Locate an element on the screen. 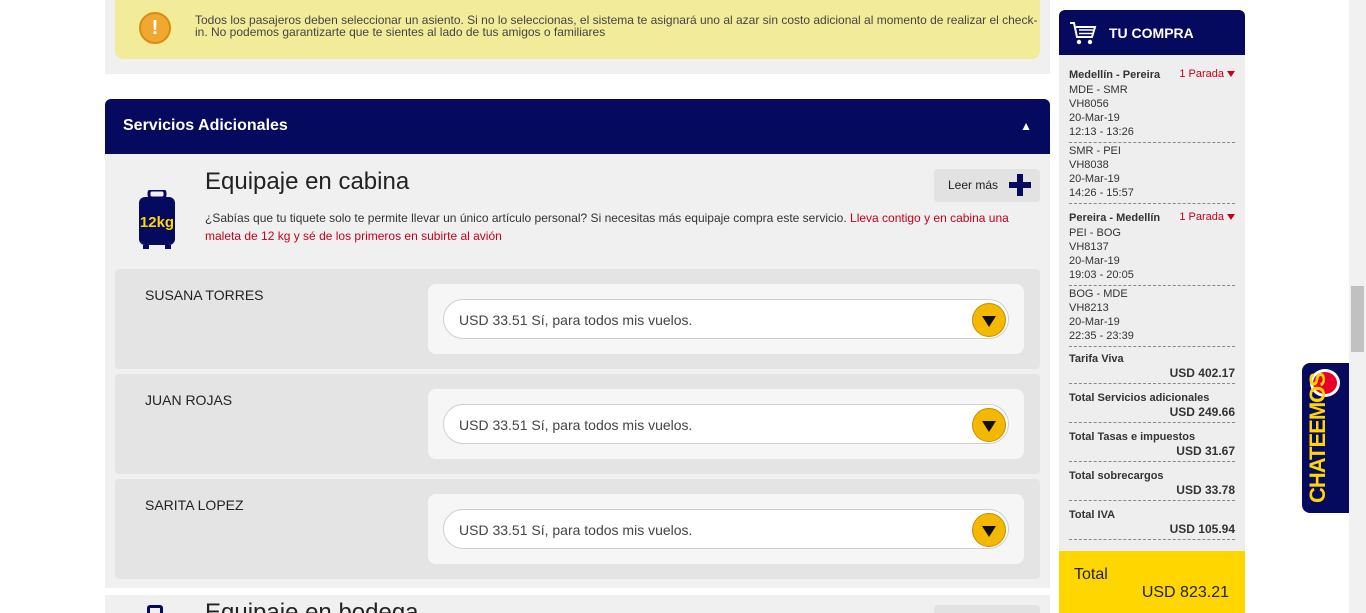 The width and height of the screenshot is (1366, 613). leg-flight: VH8056 is located at coordinates (1089, 104).